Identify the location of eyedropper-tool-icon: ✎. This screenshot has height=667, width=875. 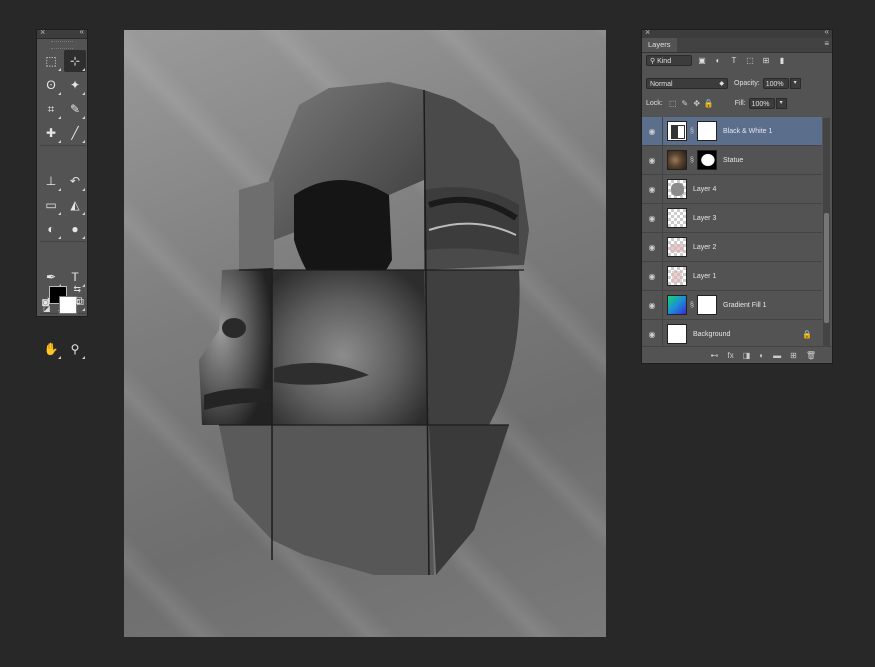
(75, 109).